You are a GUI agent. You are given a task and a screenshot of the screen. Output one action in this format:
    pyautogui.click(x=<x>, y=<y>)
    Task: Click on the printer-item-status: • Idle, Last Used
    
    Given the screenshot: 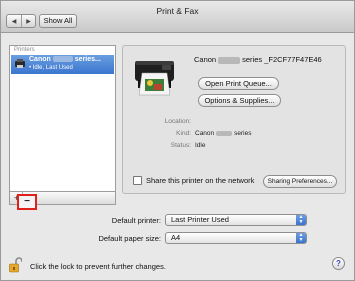 What is the action you would take?
    pyautogui.click(x=51, y=68)
    